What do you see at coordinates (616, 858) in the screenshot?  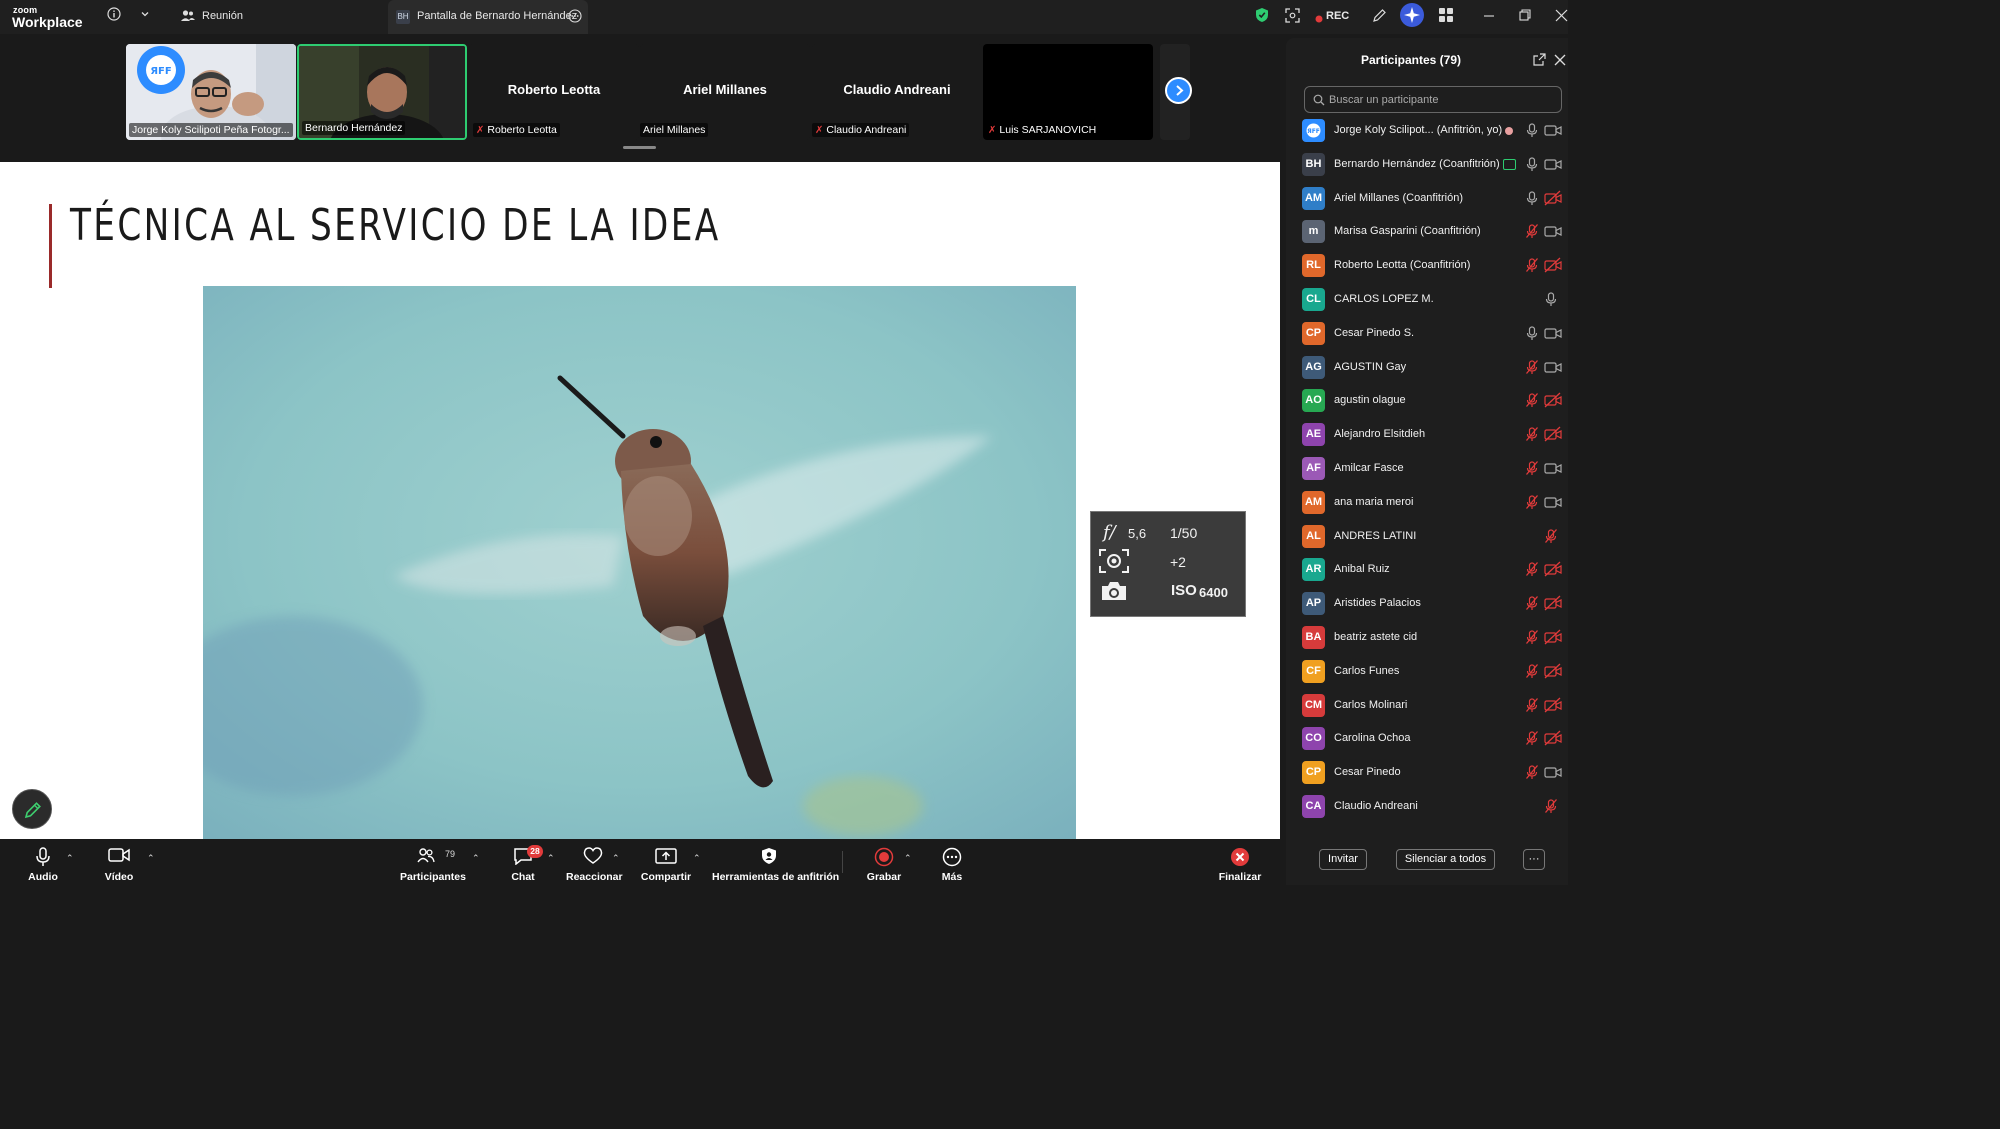 I see `react-options-chevron-icon: ⌃` at bounding box center [616, 858].